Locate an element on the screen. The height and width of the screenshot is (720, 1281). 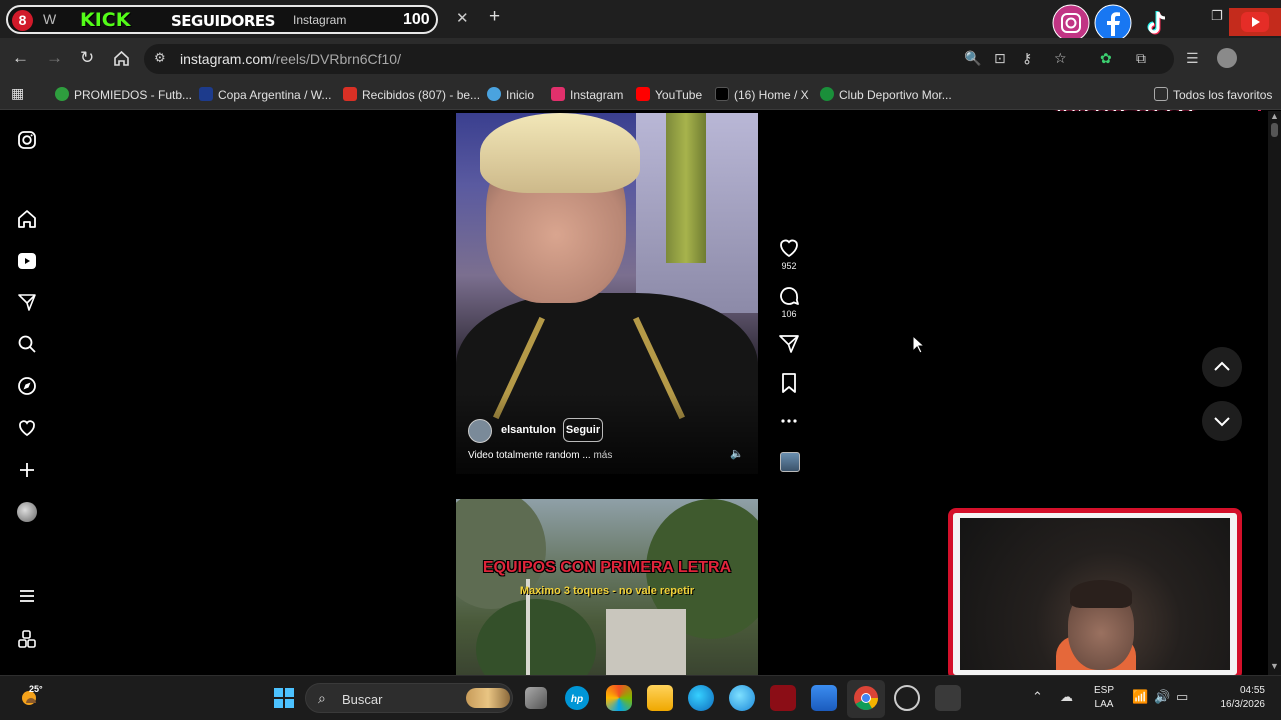
back-icon: ← is located at coordinates (20, 58).